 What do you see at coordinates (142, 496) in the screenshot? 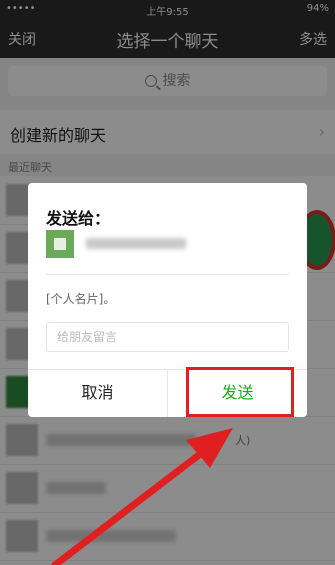
I see `annotation-arrow` at bounding box center [142, 496].